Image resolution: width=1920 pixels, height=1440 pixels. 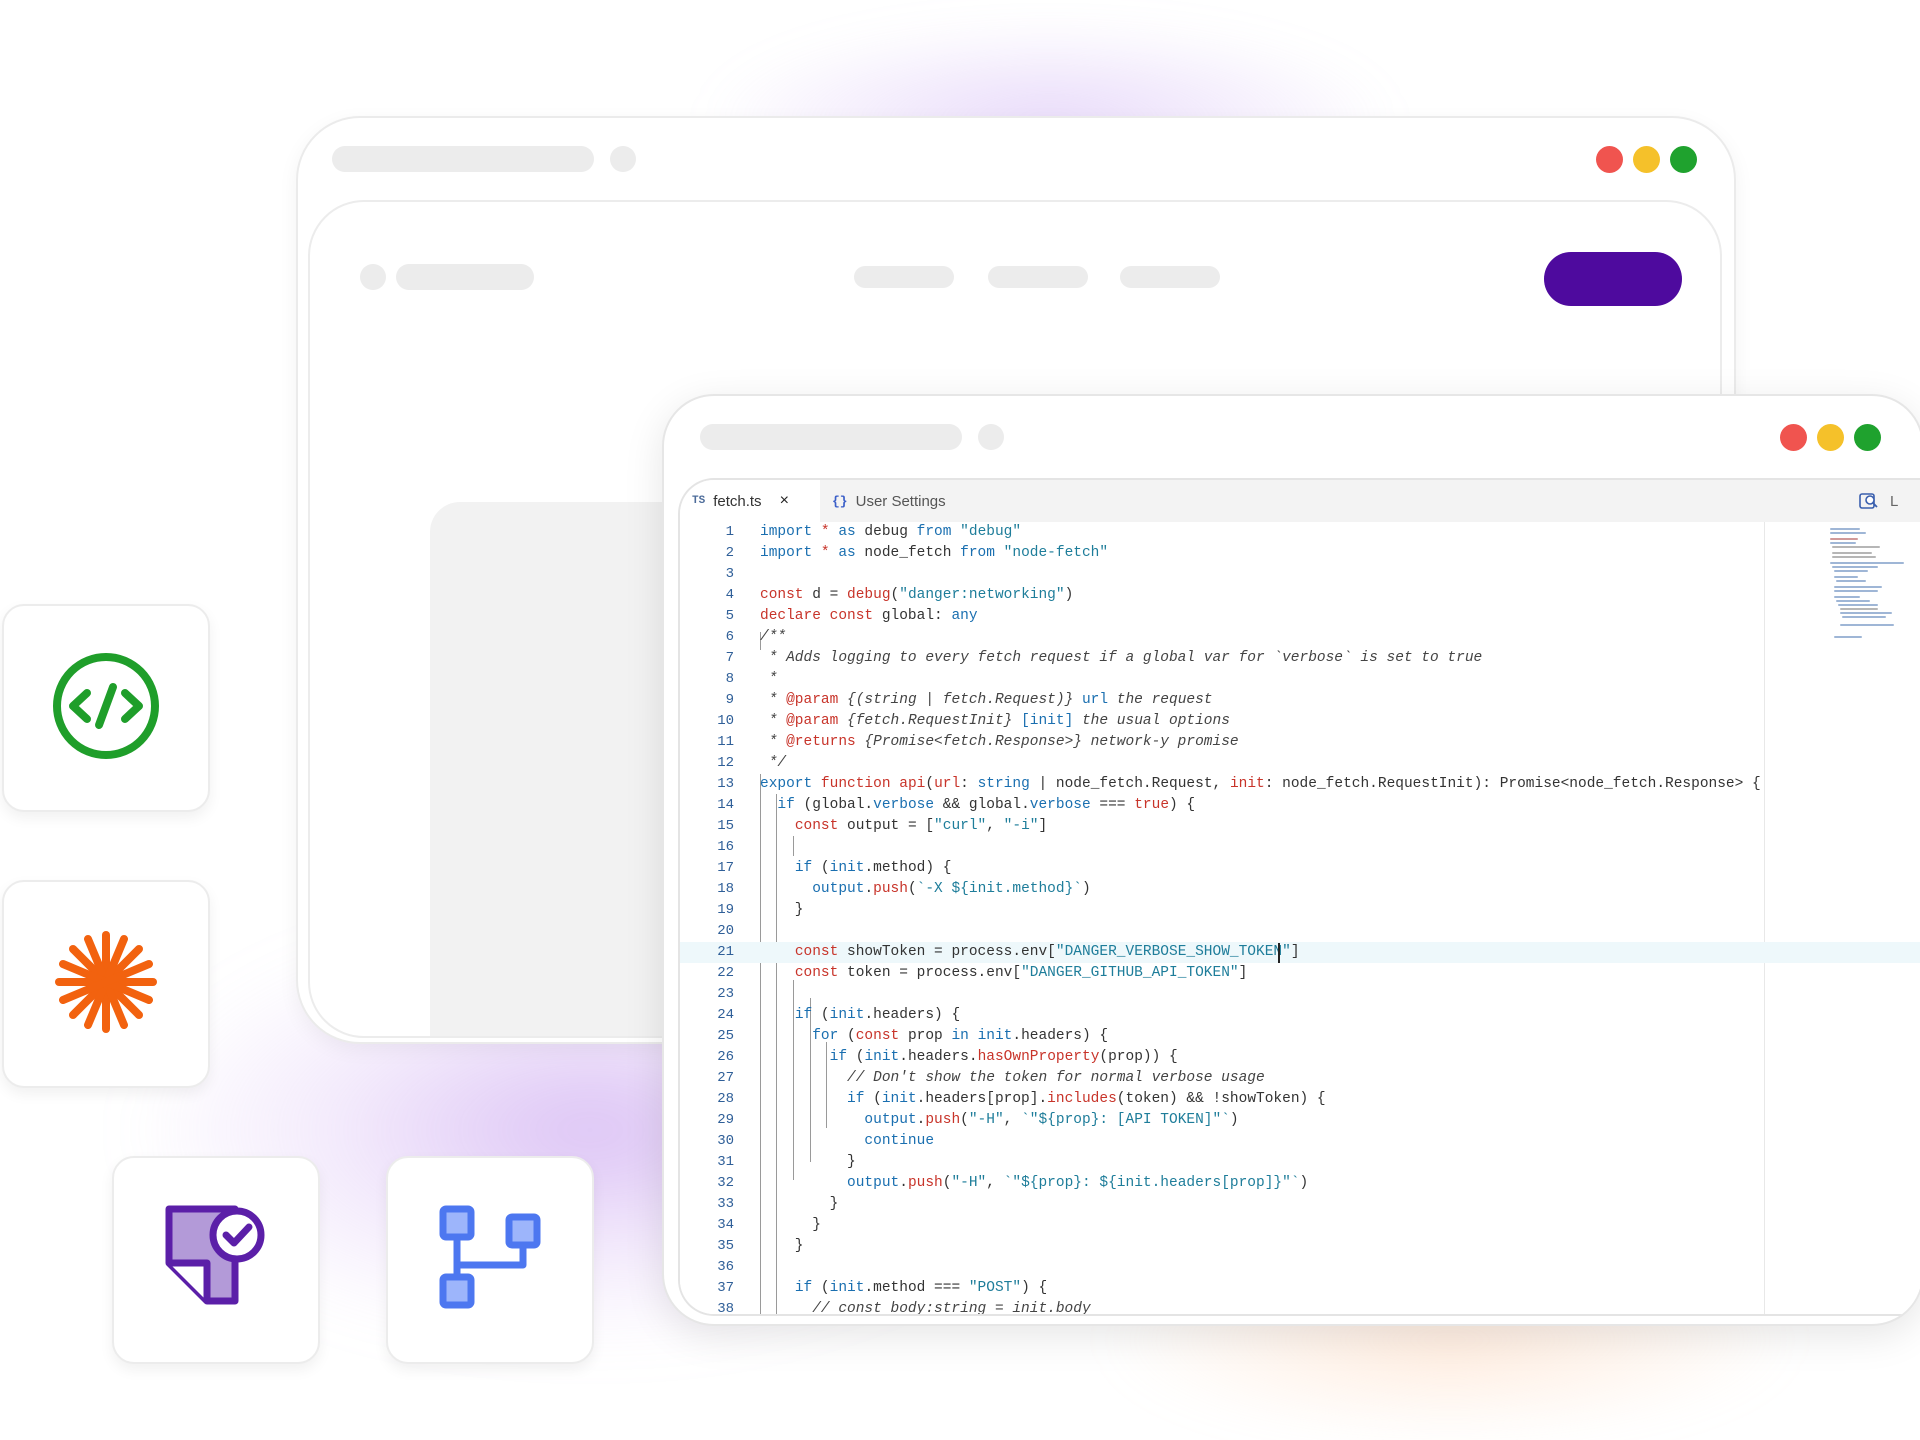 I want to click on editor-tab-bar: TS fetch.ts × {} User Settings L, so click(x=1300, y=501).